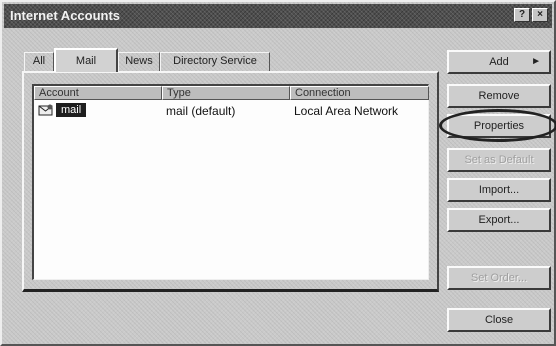 The width and height of the screenshot is (556, 346). I want to click on add-button: Add ►, so click(499, 62).